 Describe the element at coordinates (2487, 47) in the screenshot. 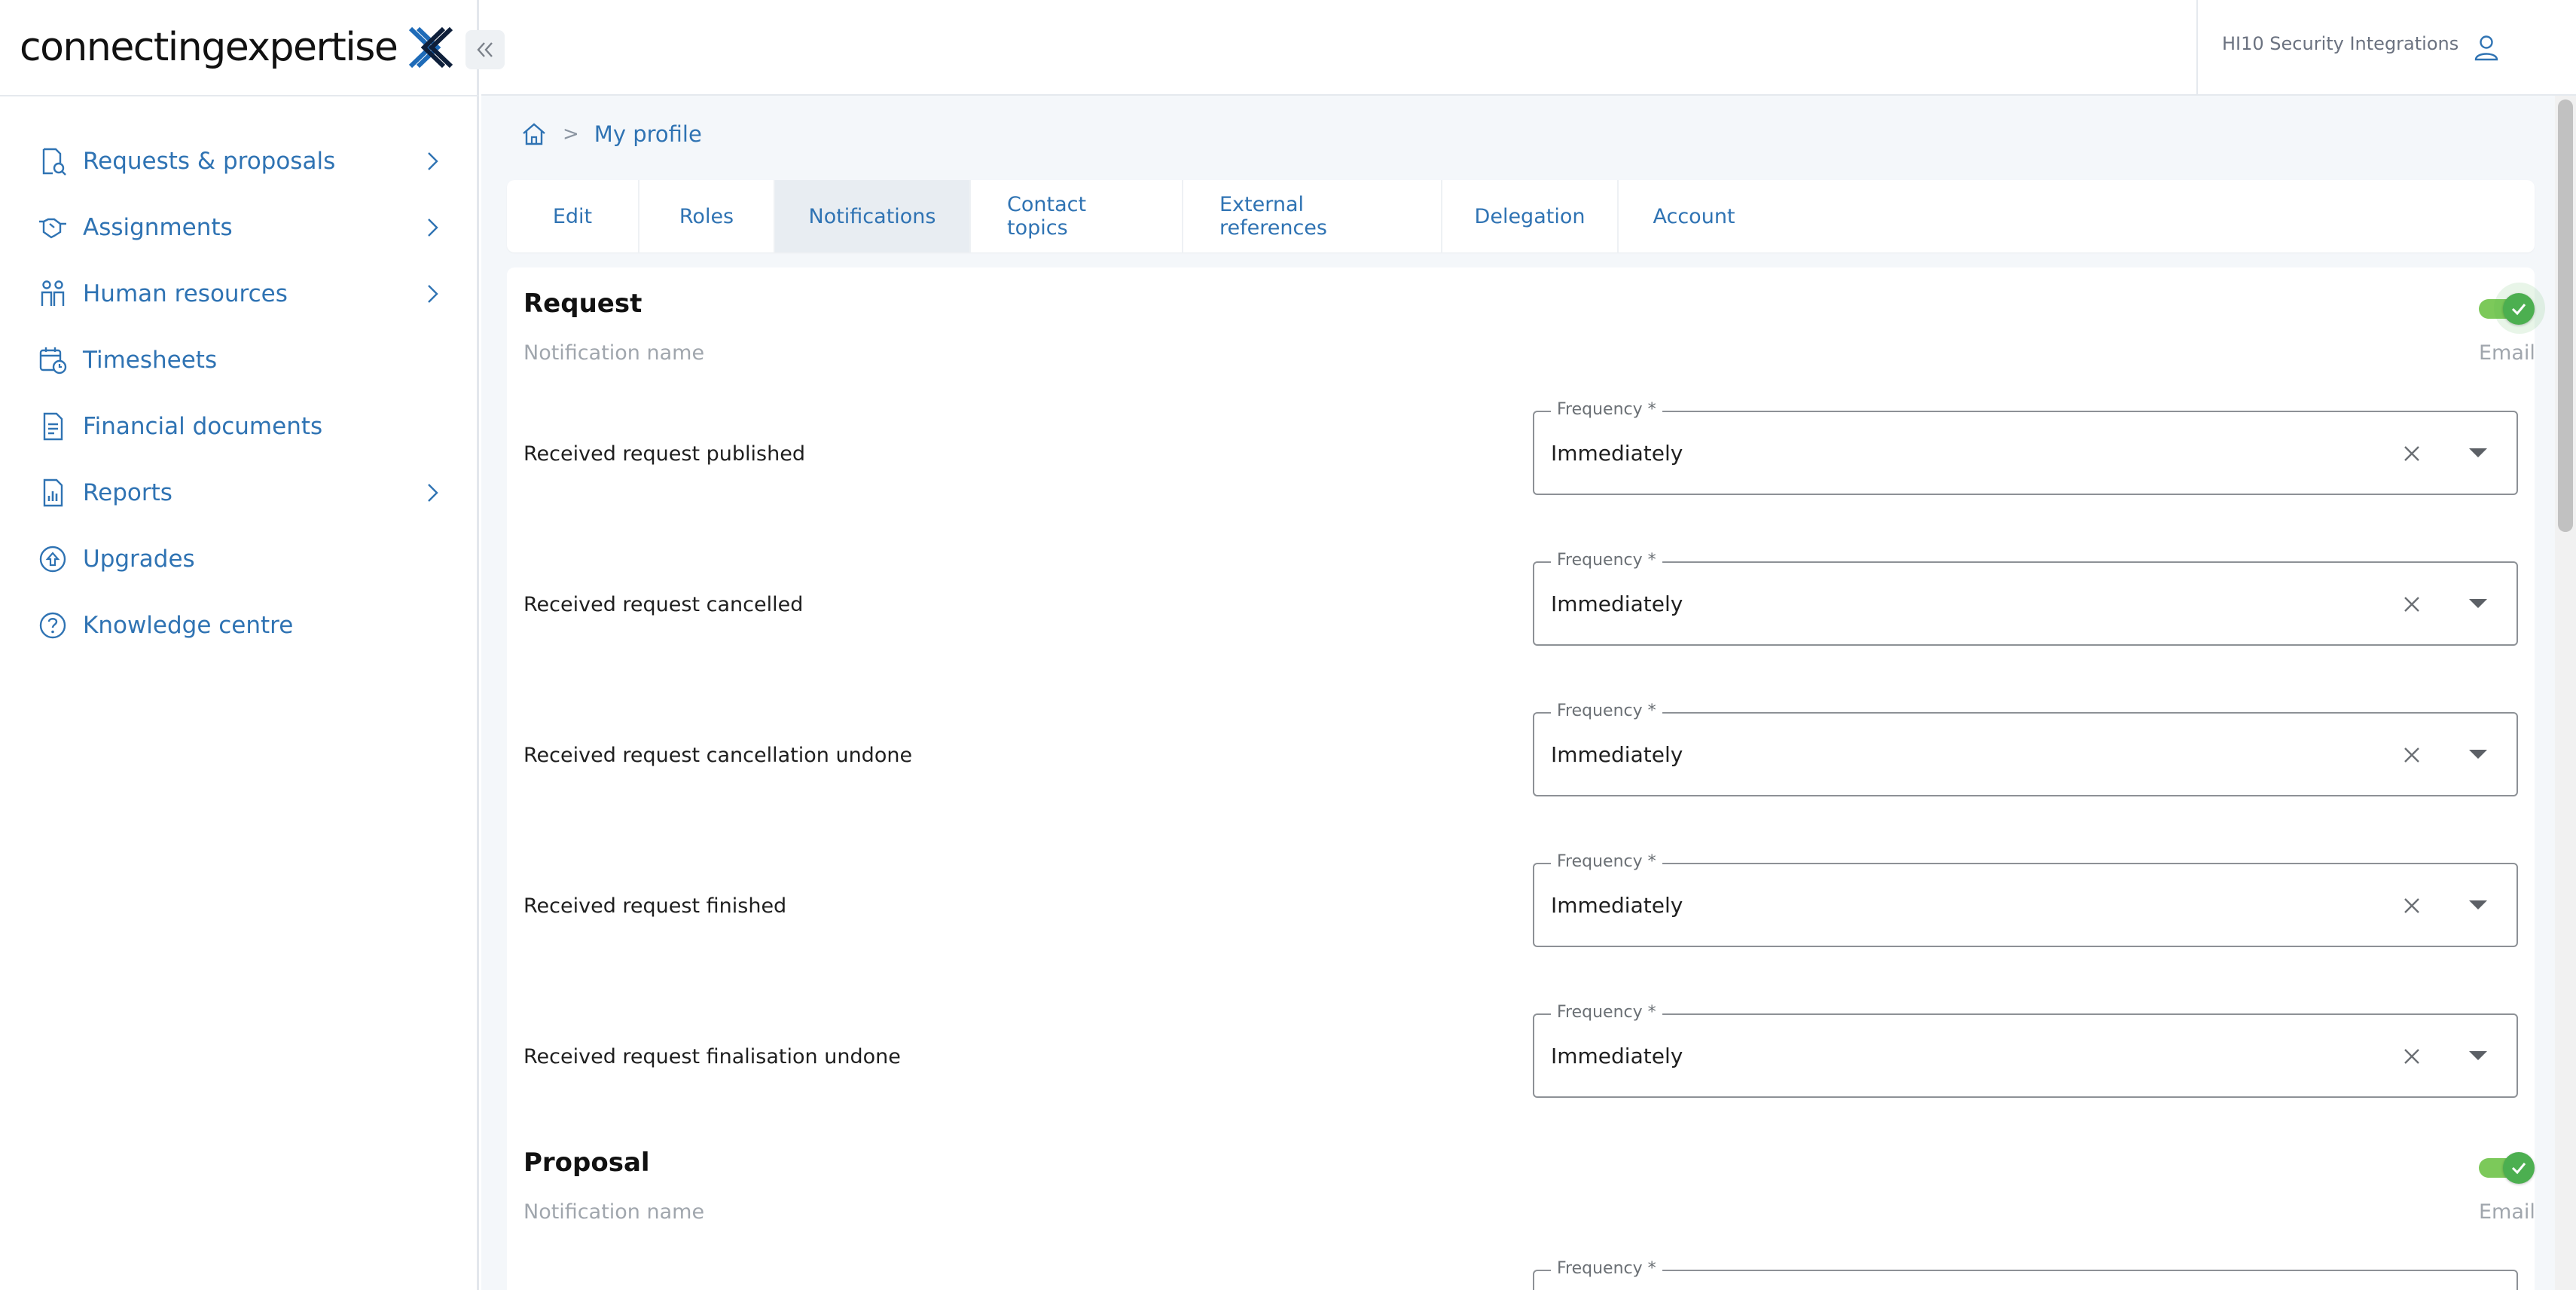

I see `user-icon` at that location.